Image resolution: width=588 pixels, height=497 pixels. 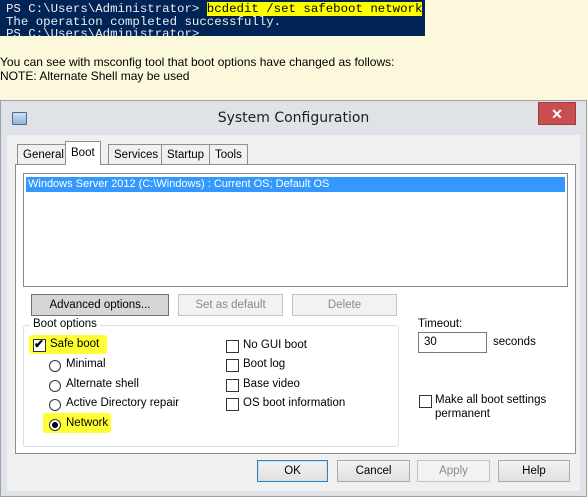 I want to click on make-permanent-label-line2: permanent, so click(x=462, y=414).